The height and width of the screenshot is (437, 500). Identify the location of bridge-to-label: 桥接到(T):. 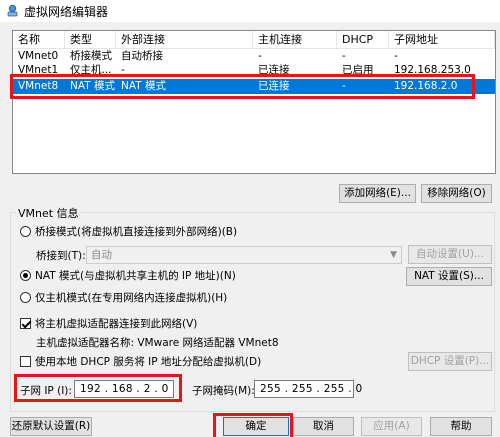
(61, 256).